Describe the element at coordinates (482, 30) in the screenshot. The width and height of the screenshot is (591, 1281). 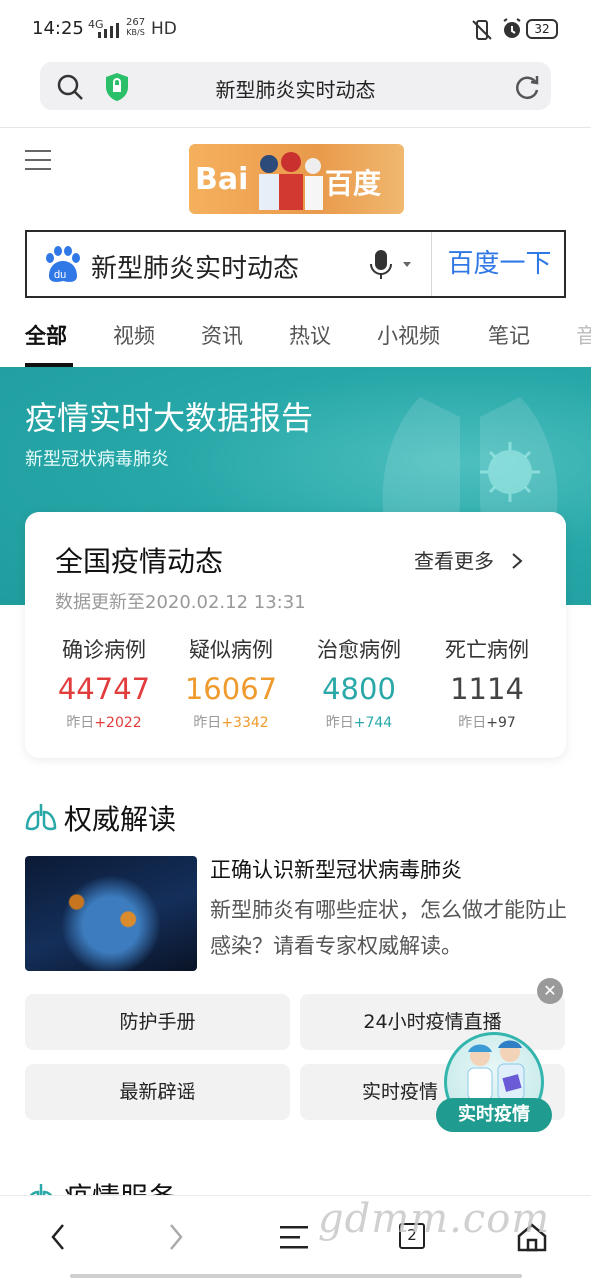
I see `vibrate-off-icon` at that location.